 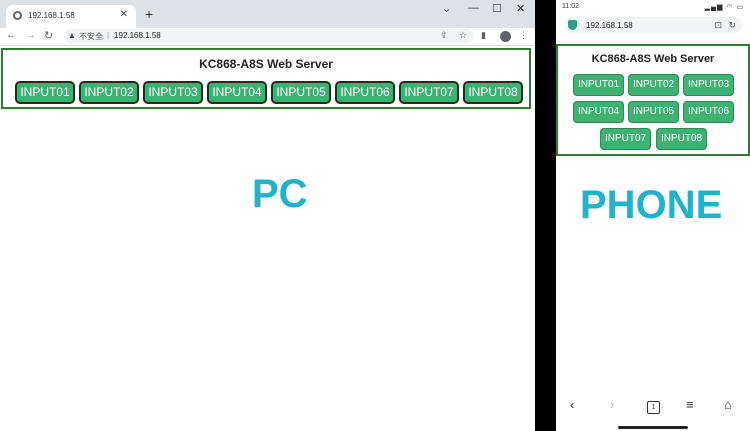 What do you see at coordinates (473, 8) in the screenshot?
I see `minimize-icon: —` at bounding box center [473, 8].